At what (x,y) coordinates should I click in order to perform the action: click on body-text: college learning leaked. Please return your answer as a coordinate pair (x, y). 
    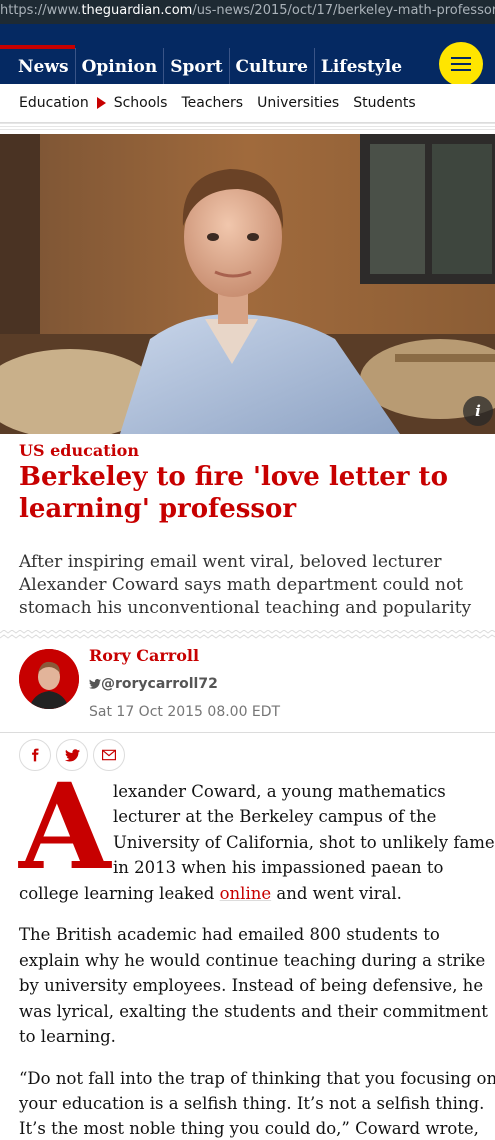
    Looking at the image, I should click on (119, 893).